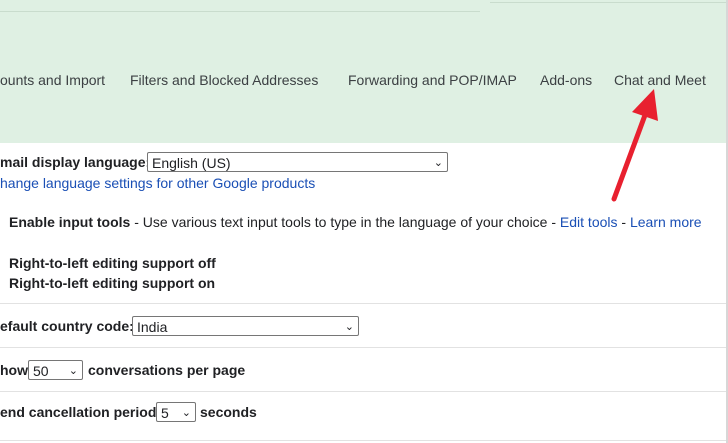  I want to click on tab-forwarding-and-pop-imap: Forwarding and POP/IMAP, so click(432, 80).